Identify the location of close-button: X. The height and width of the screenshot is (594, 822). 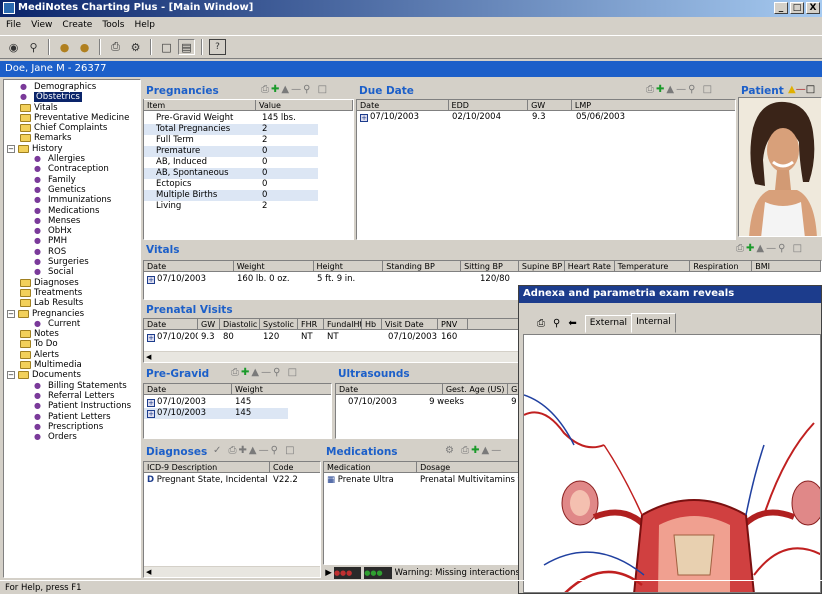
(813, 8).